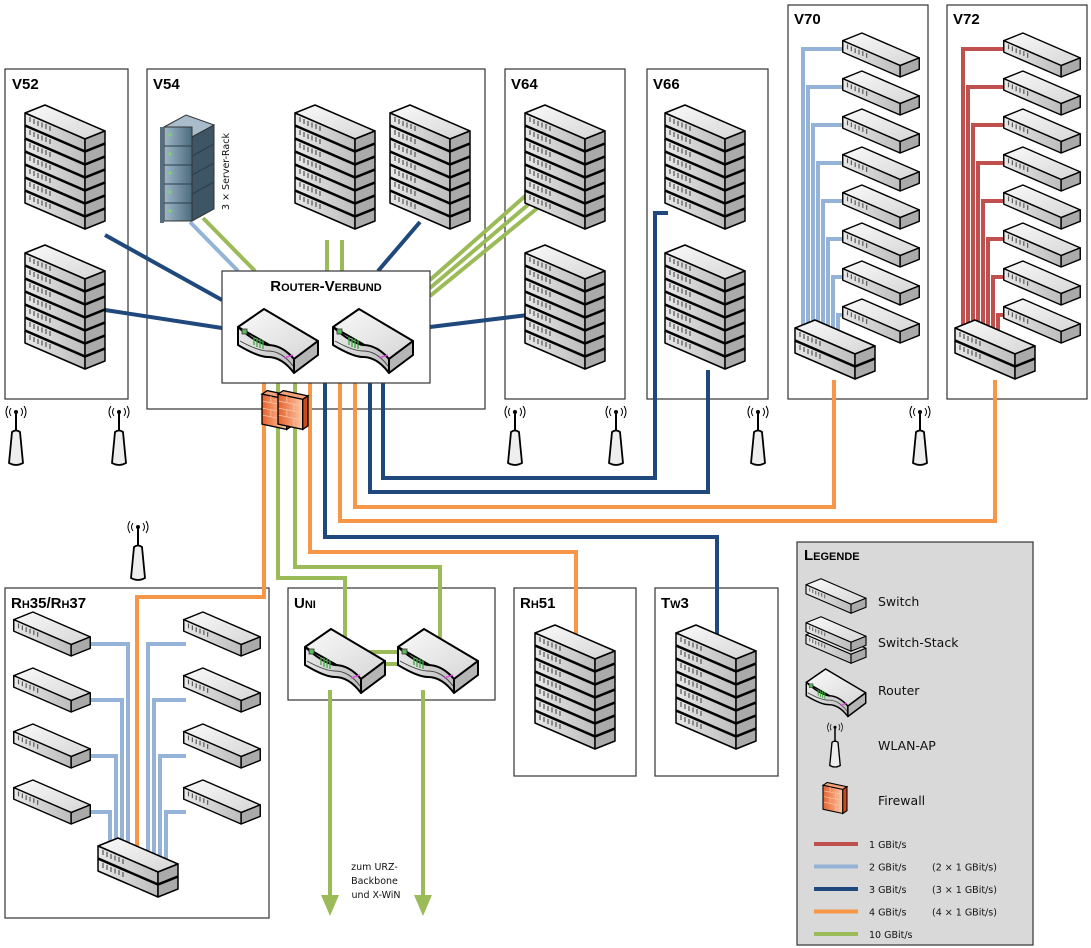 The width and height of the screenshot is (1091, 948). What do you see at coordinates (325, 286) in the screenshot?
I see `router-group-title: Router-Verbund` at bounding box center [325, 286].